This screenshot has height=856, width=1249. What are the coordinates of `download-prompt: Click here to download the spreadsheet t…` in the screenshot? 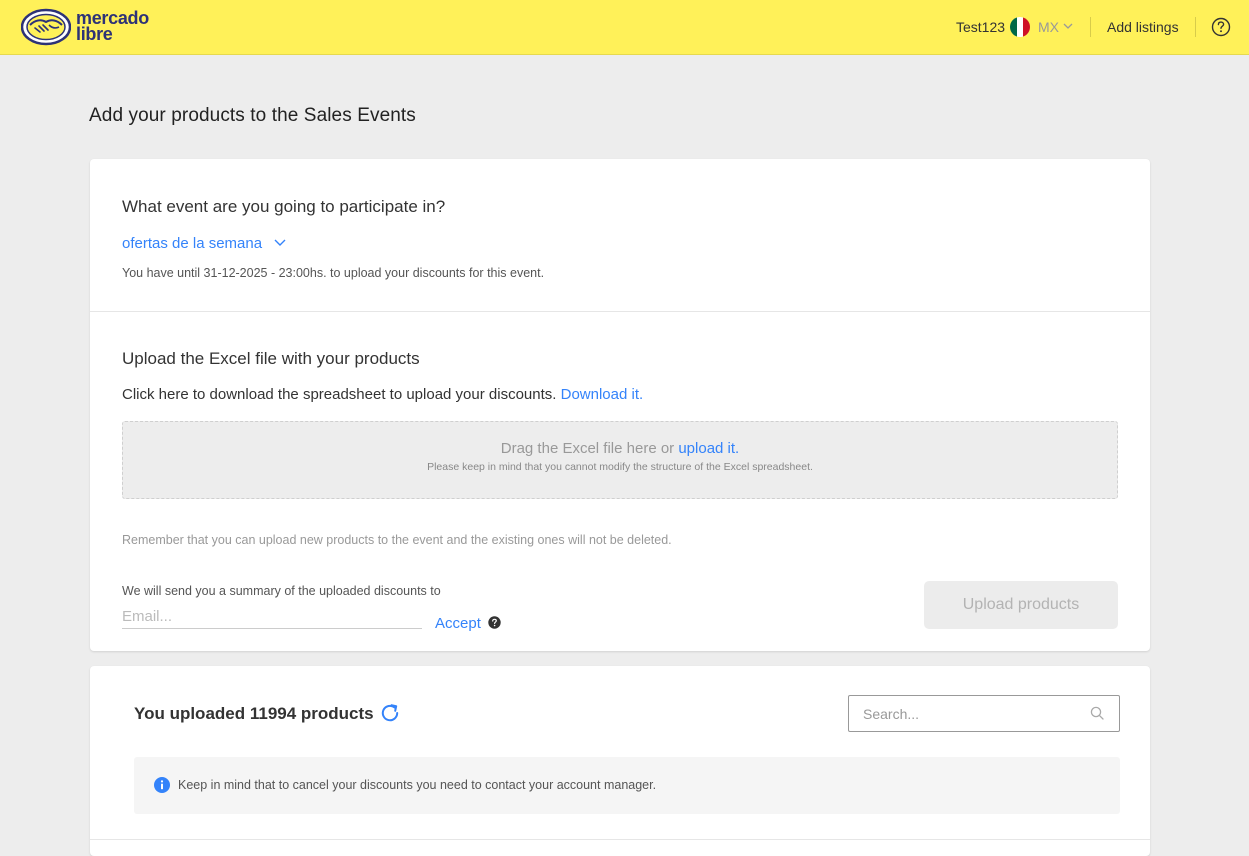 It's located at (339, 394).